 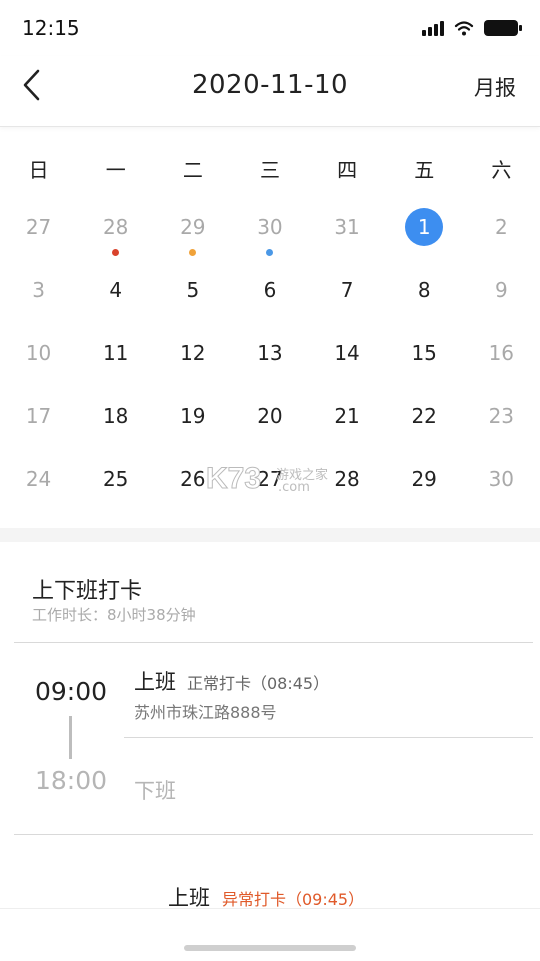 What do you see at coordinates (87, 591) in the screenshot?
I see `attendance-title: 上下班打卡` at bounding box center [87, 591].